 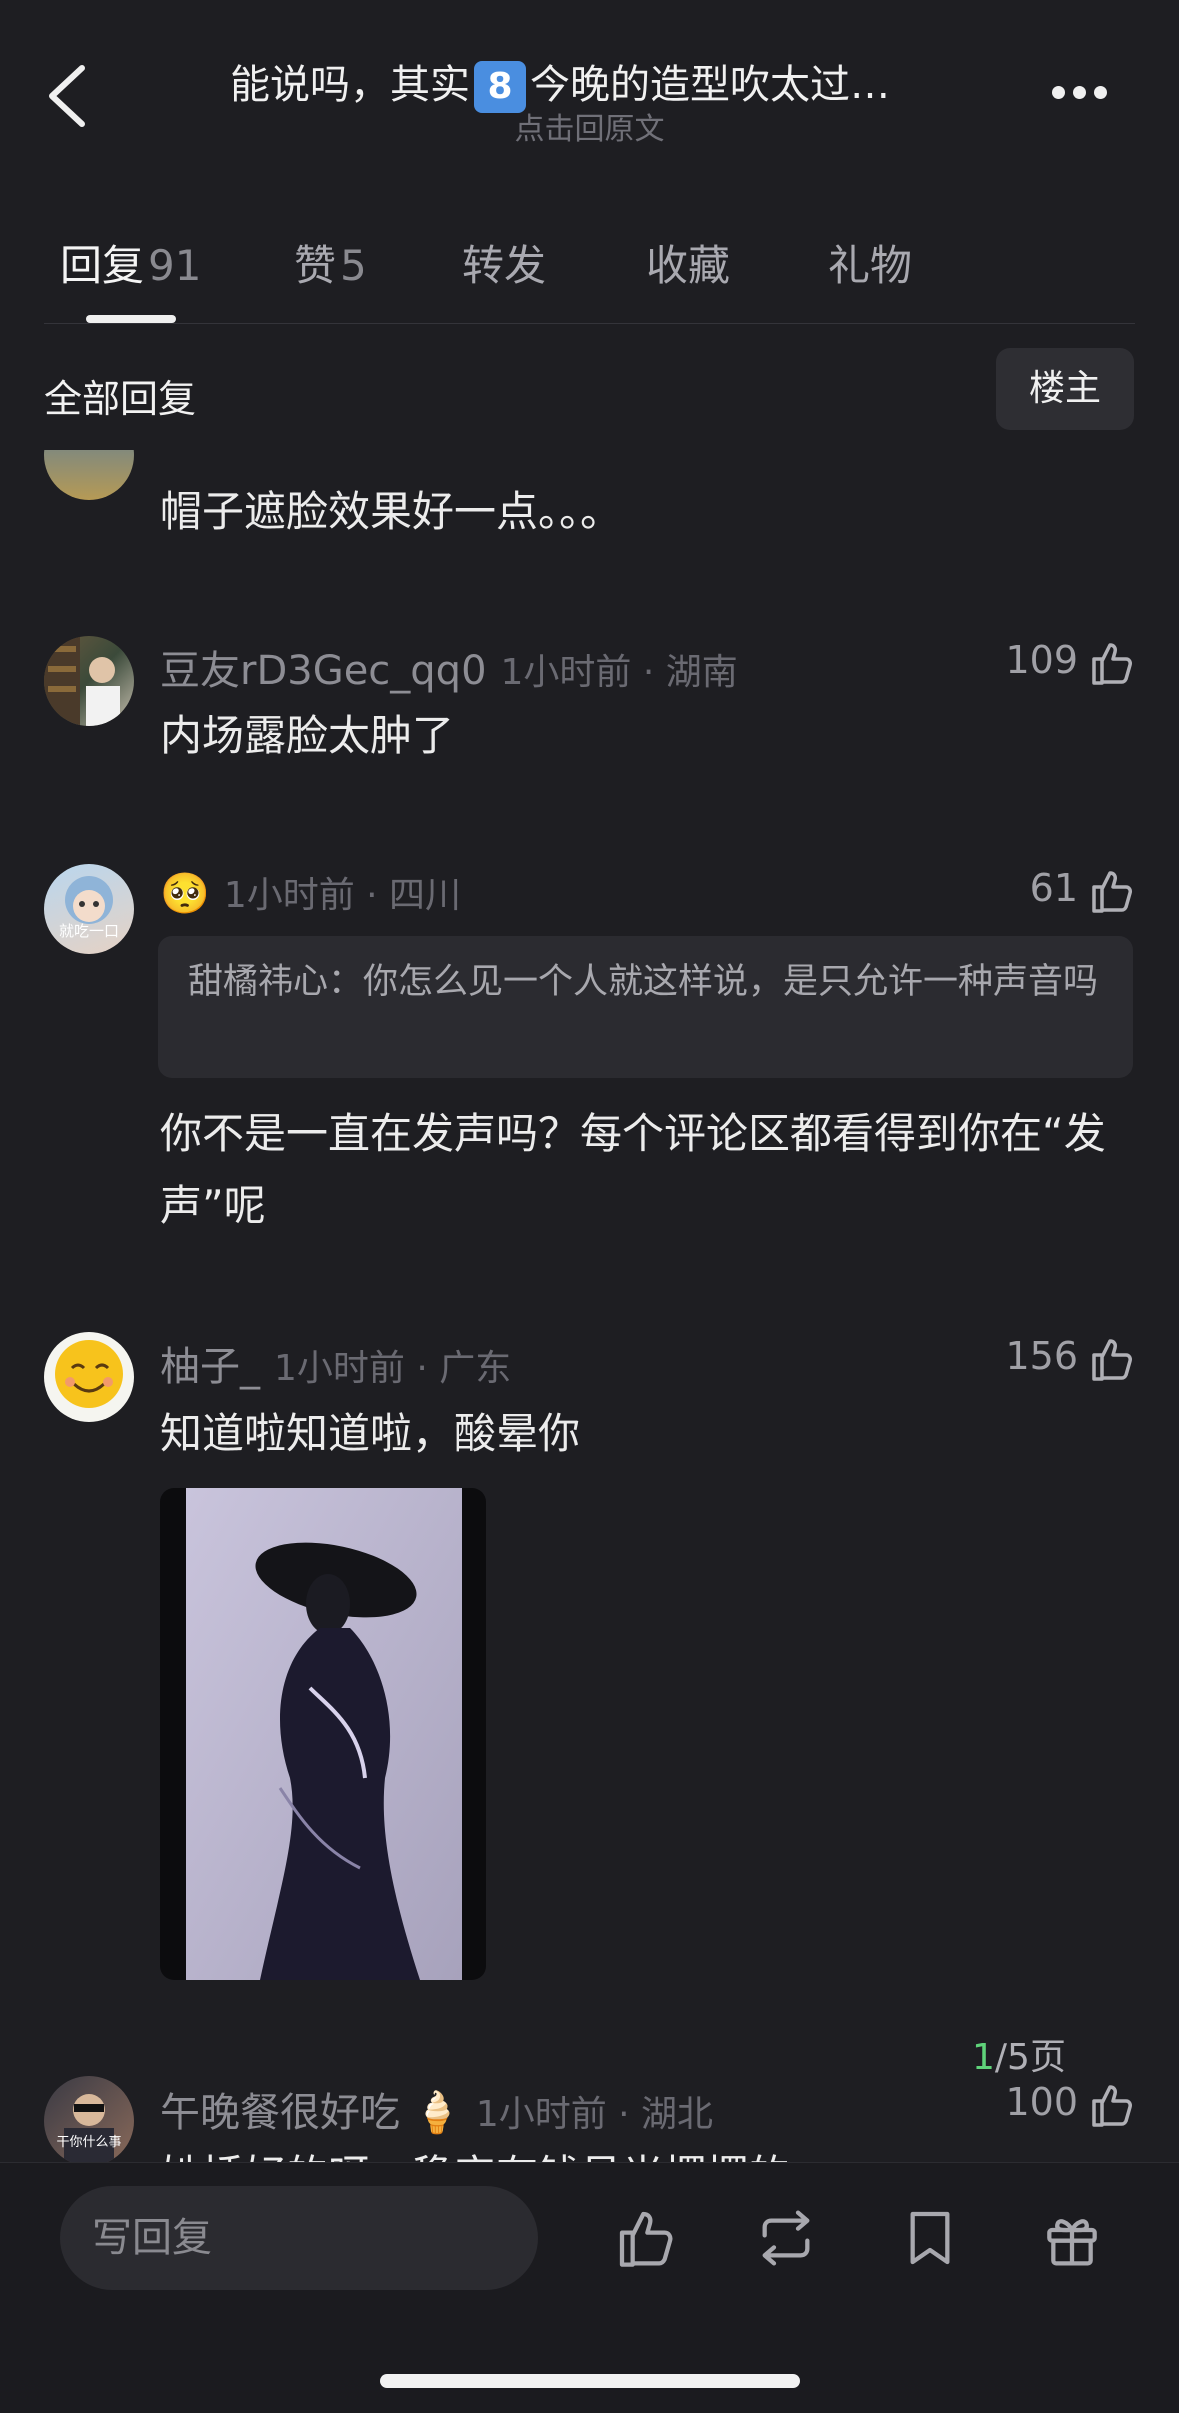 I want to click on like-button: 61, so click(x=1038, y=890).